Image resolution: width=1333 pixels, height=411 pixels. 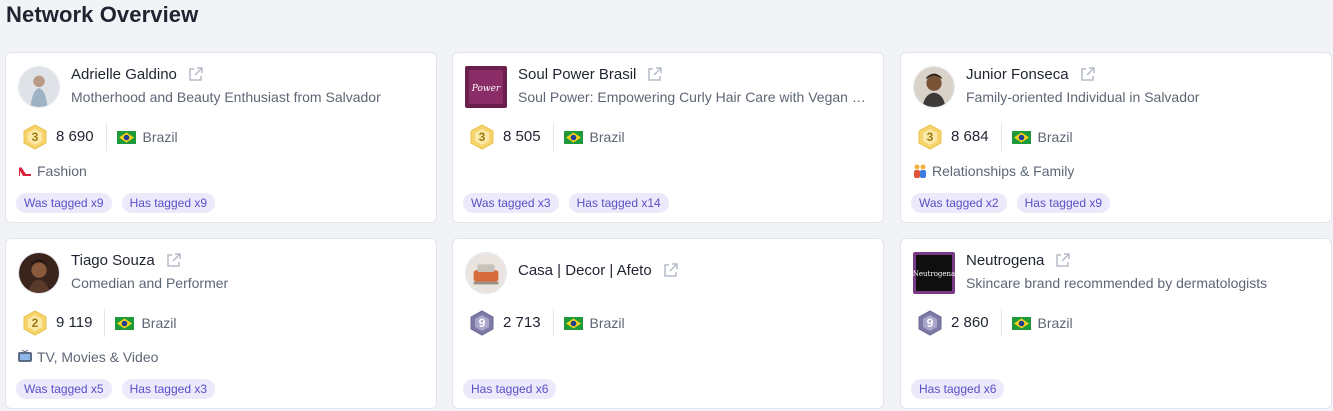 What do you see at coordinates (1003, 171) in the screenshot?
I see `category-label: Relationships & Family` at bounding box center [1003, 171].